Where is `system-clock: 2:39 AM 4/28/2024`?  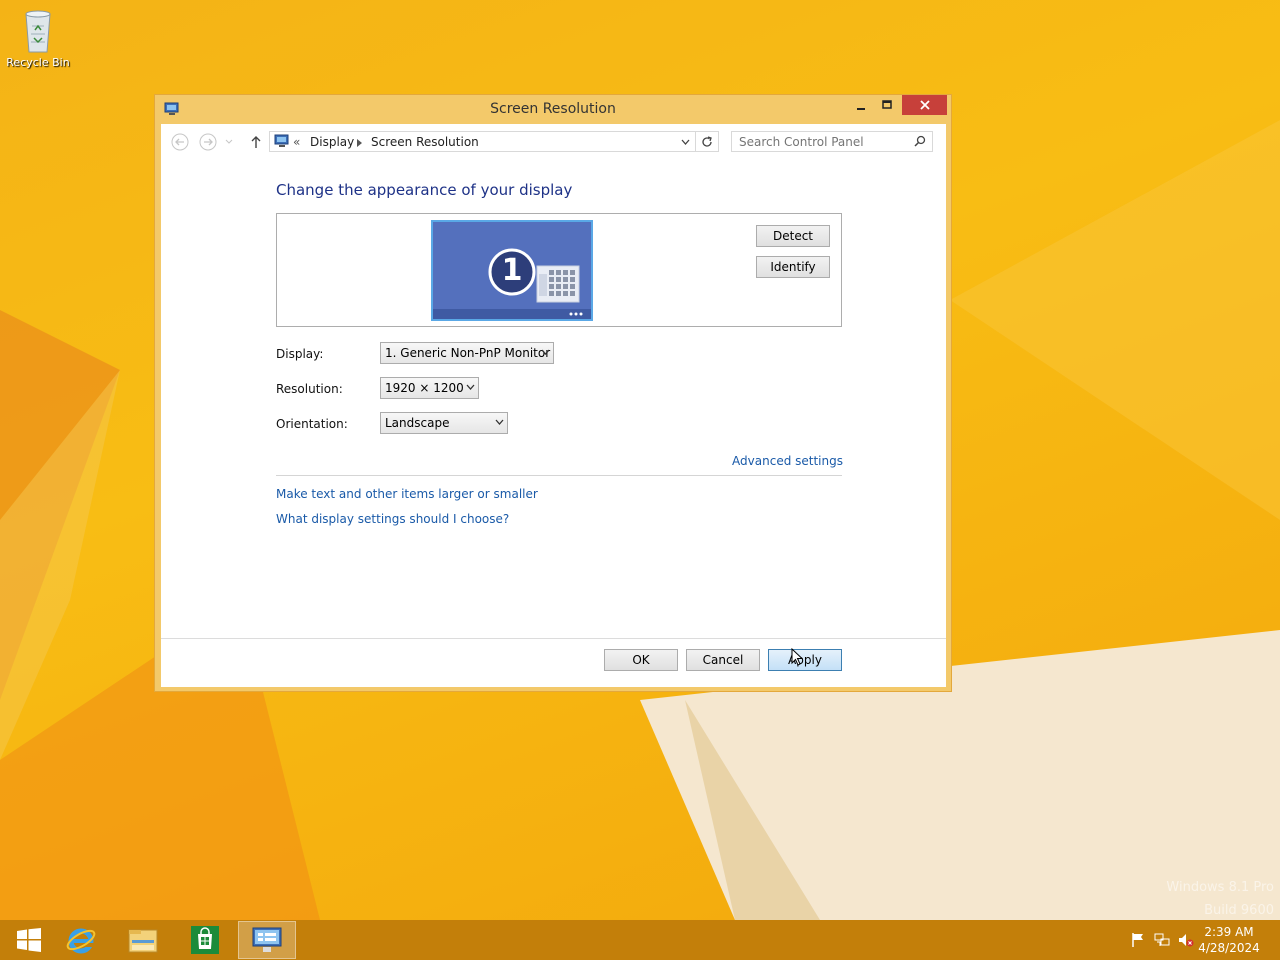
system-clock: 2:39 AM 4/28/2024 is located at coordinates (1229, 940).